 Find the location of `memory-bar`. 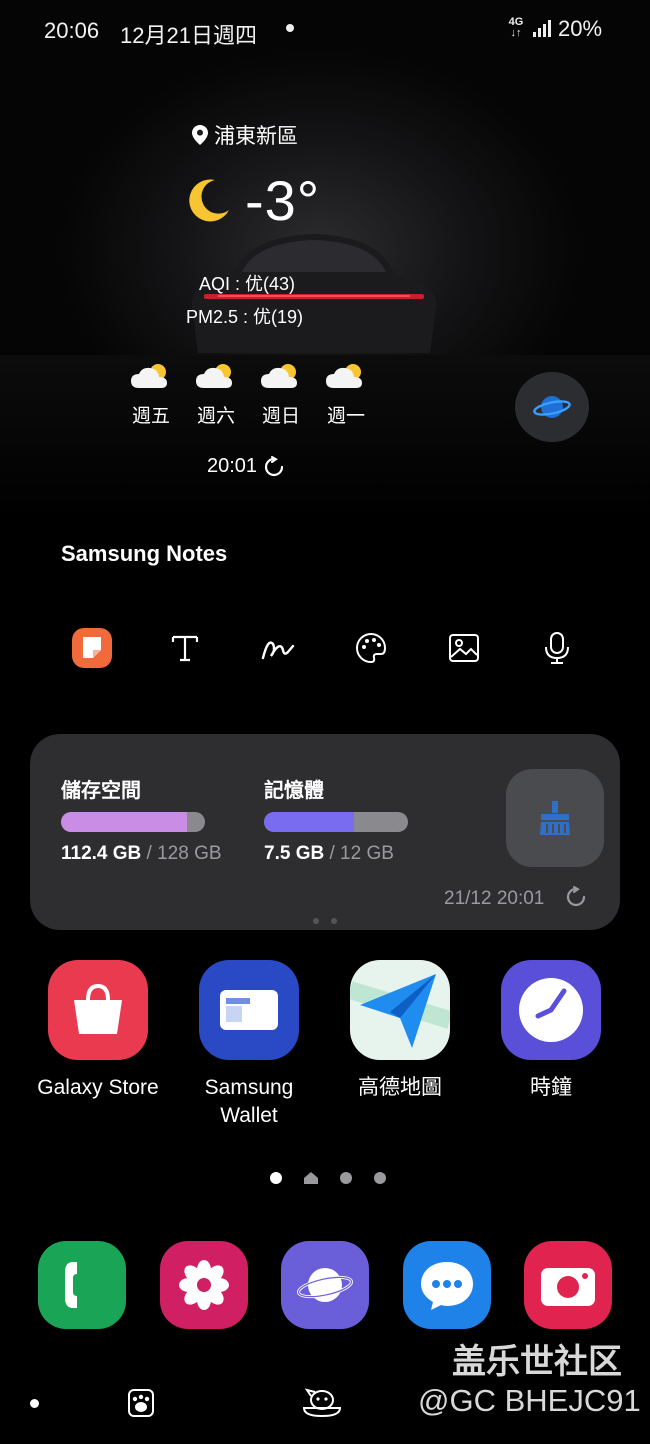

memory-bar is located at coordinates (336, 822).